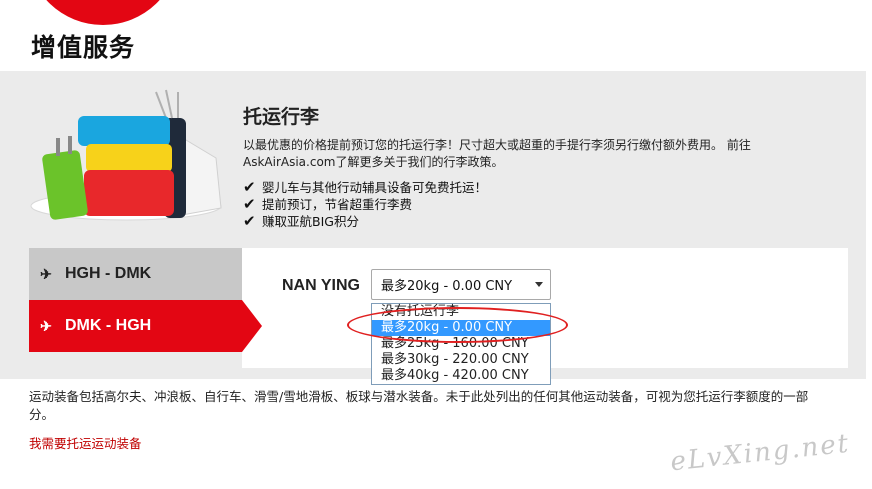 This screenshot has width=872, height=489. Describe the element at coordinates (103, 12) in the screenshot. I see `brand-red-circle` at that location.